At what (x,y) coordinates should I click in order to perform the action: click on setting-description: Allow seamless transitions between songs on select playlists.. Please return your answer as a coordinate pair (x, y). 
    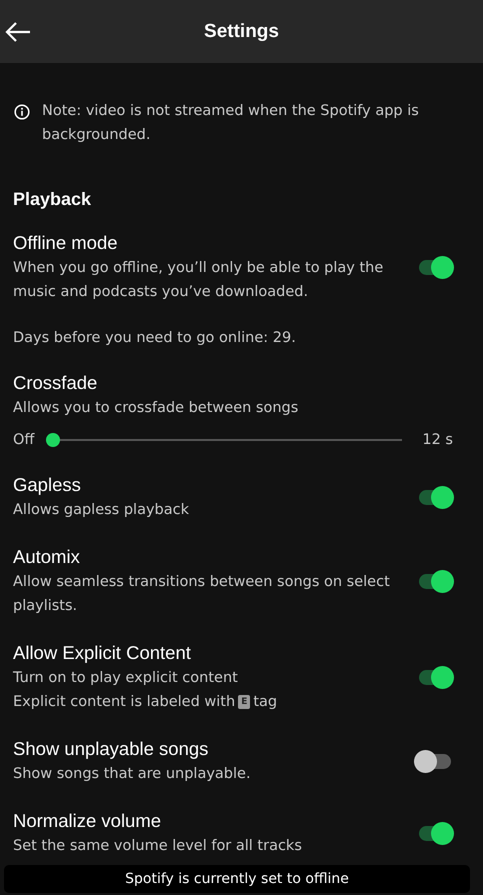
    Looking at the image, I should click on (202, 594).